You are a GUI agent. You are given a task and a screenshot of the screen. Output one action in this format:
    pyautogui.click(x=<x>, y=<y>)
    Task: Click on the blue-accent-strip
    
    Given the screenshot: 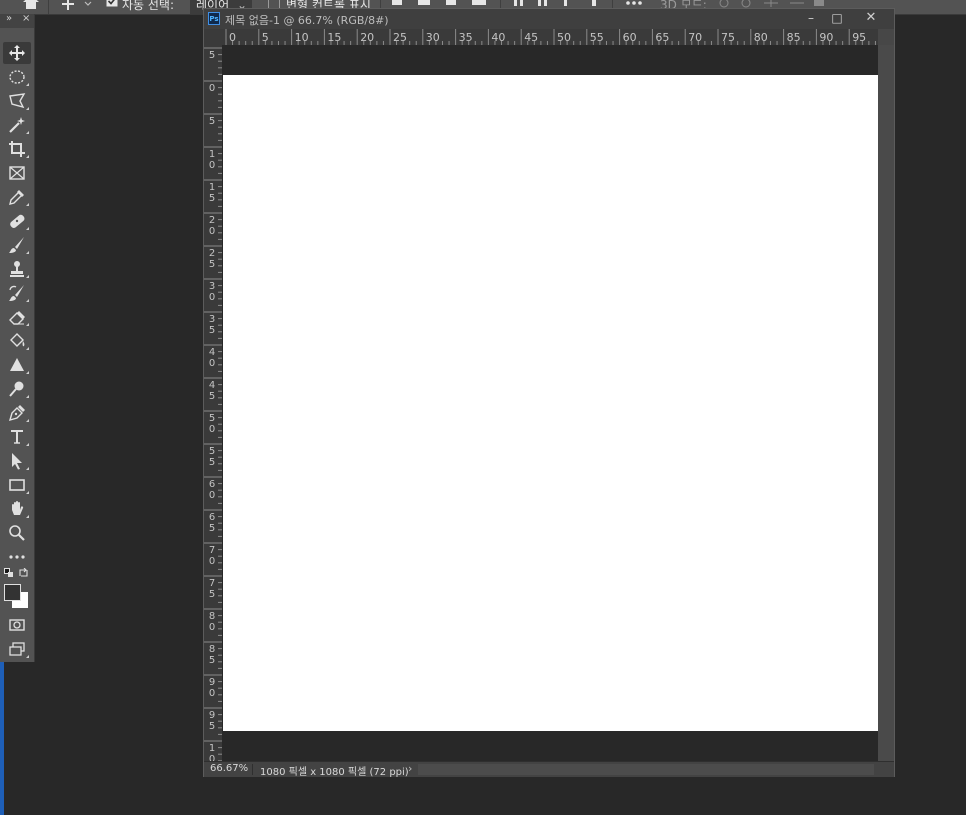 What is the action you would take?
    pyautogui.click(x=2, y=737)
    